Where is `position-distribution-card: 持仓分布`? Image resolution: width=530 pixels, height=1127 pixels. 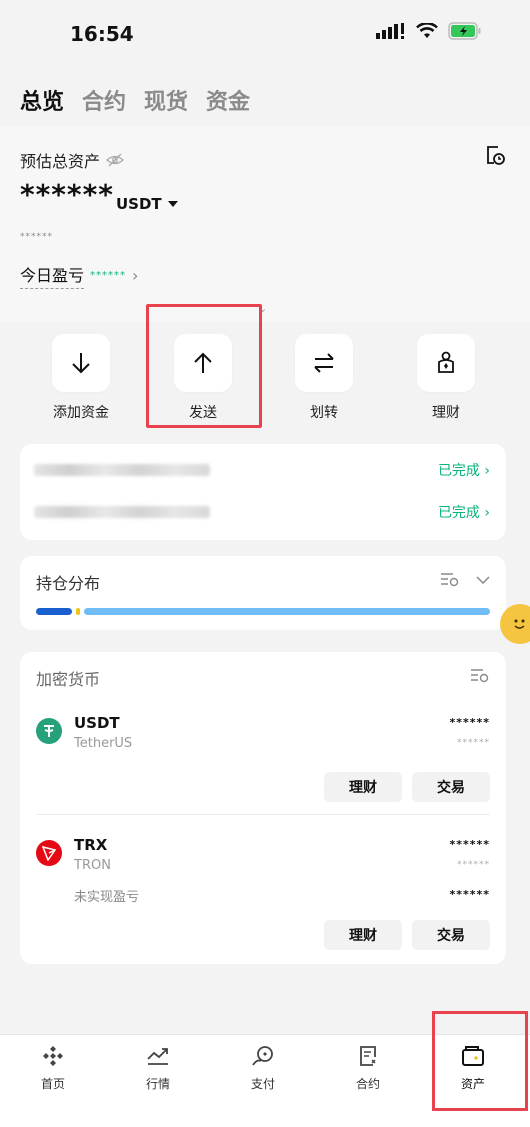
position-distribution-card: 持仓分布 is located at coordinates (263, 593).